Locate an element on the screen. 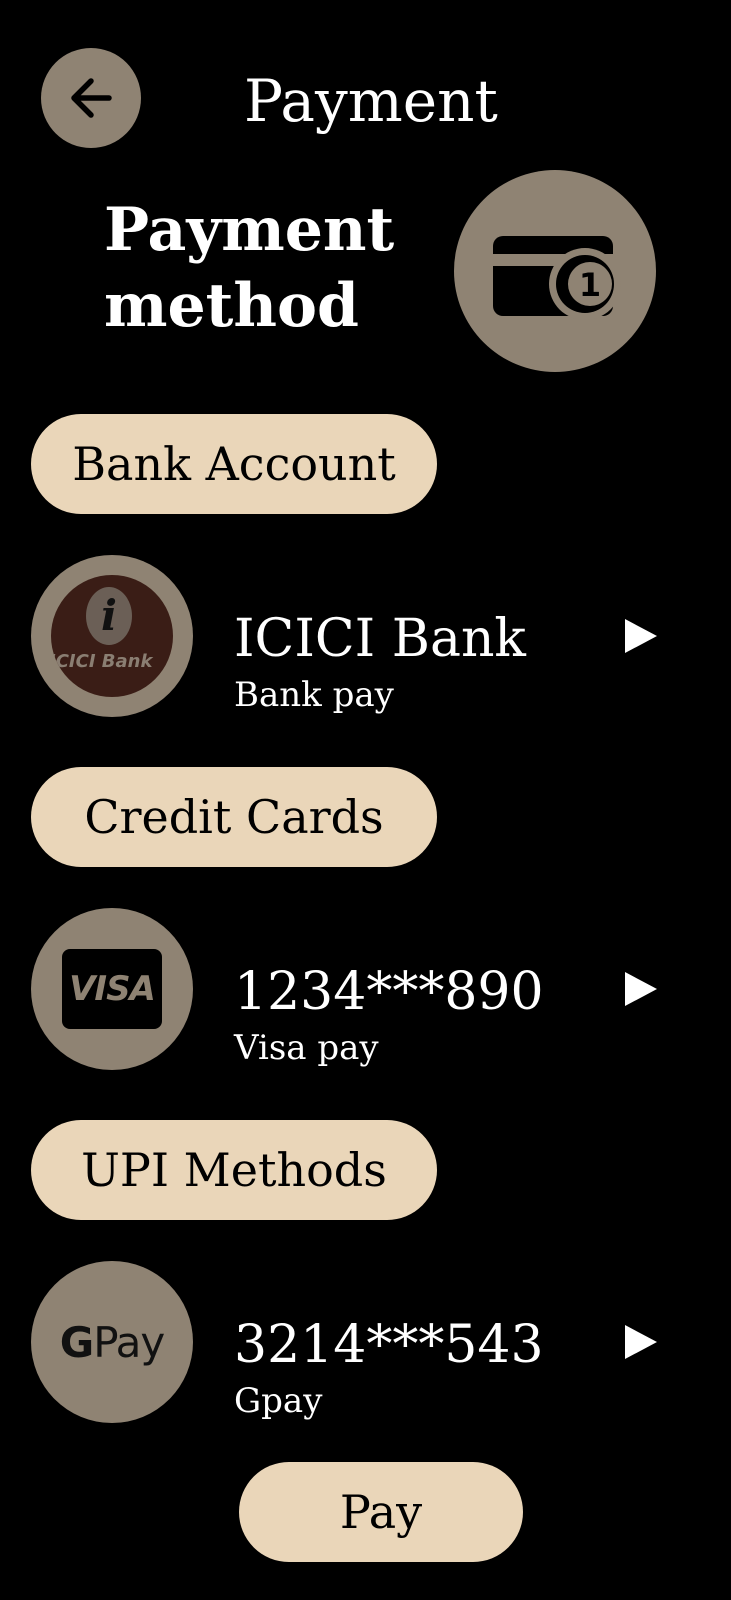  option-title: ICICI Bank is located at coordinates (380, 639).